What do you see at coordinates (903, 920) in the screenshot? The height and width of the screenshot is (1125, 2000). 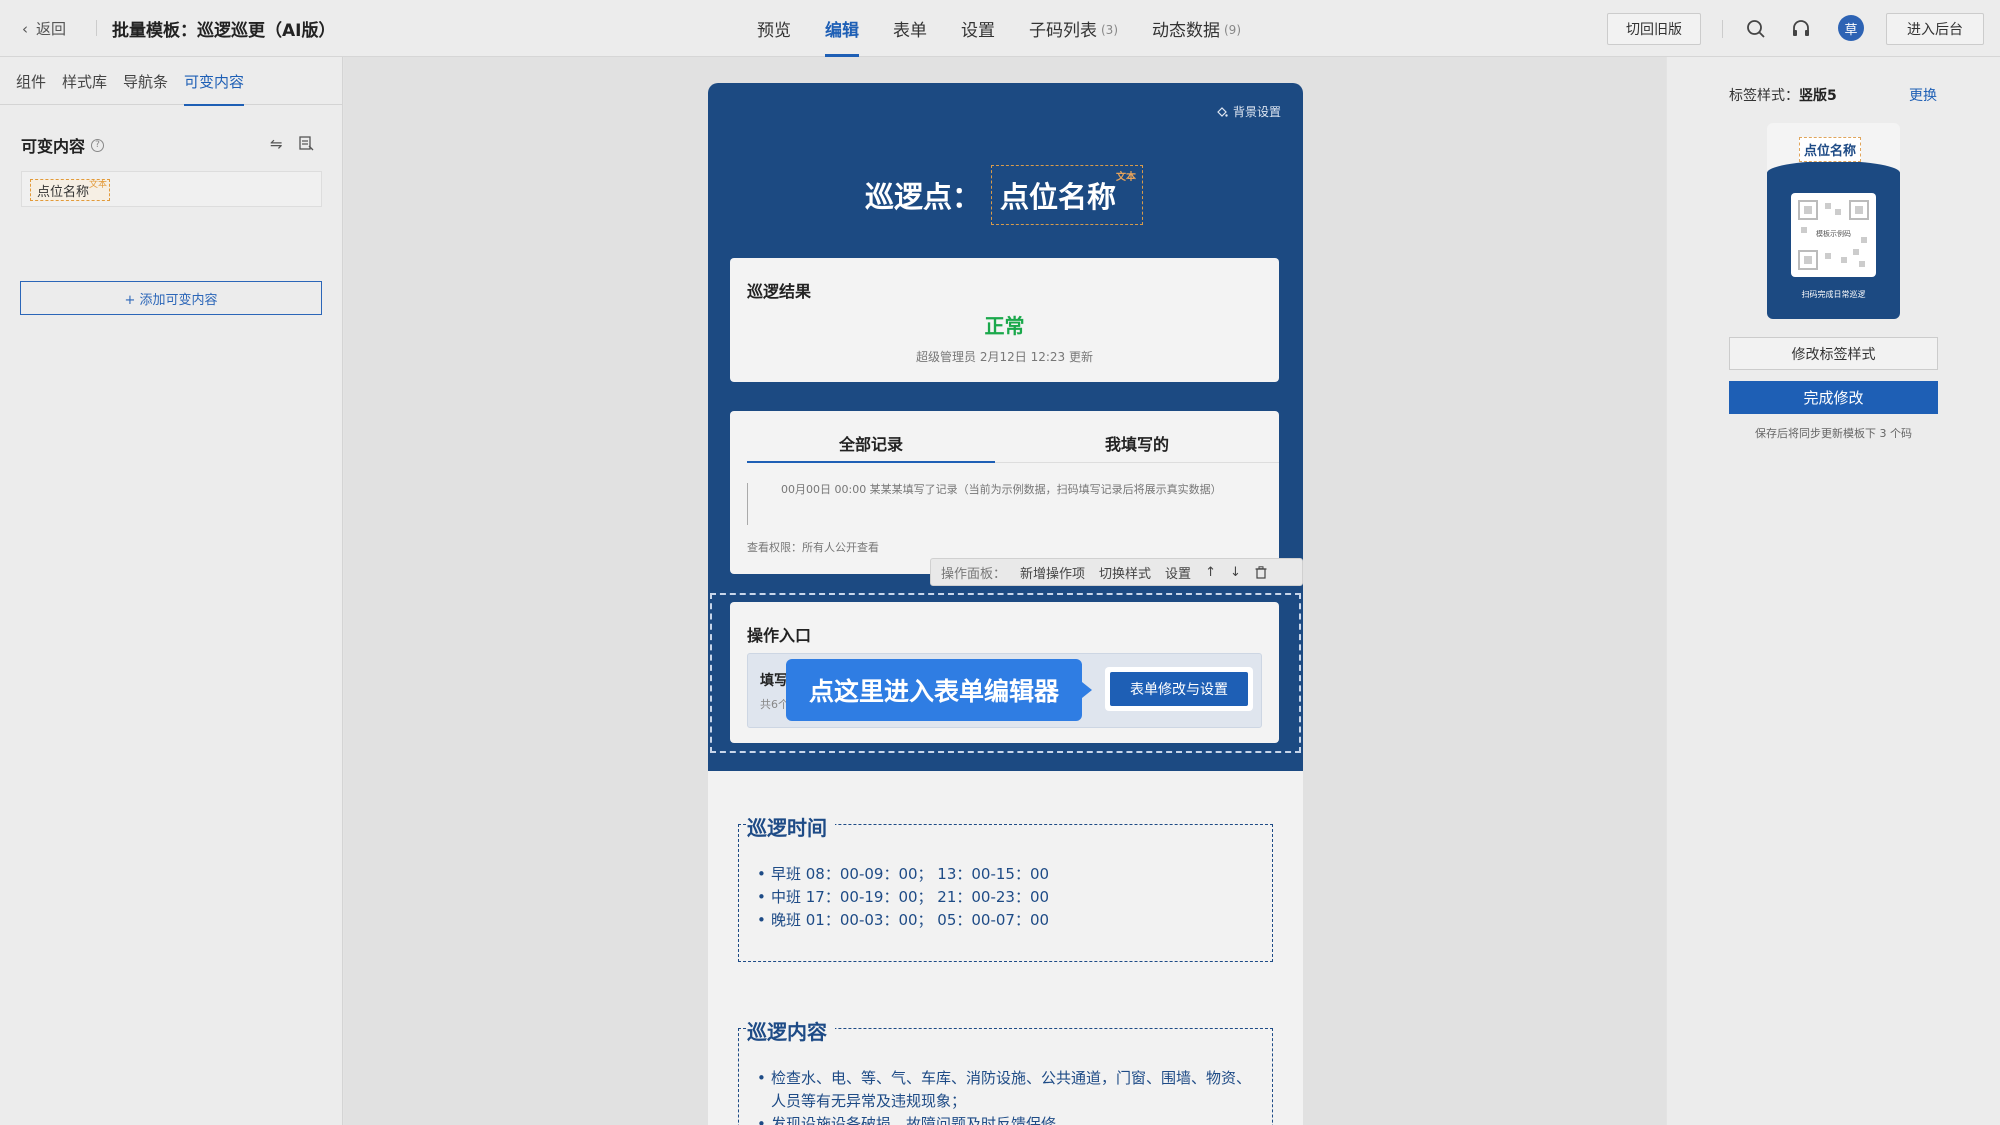 I see `list-item: 晚班 01：00-03：00； 05：00-07：00` at bounding box center [903, 920].